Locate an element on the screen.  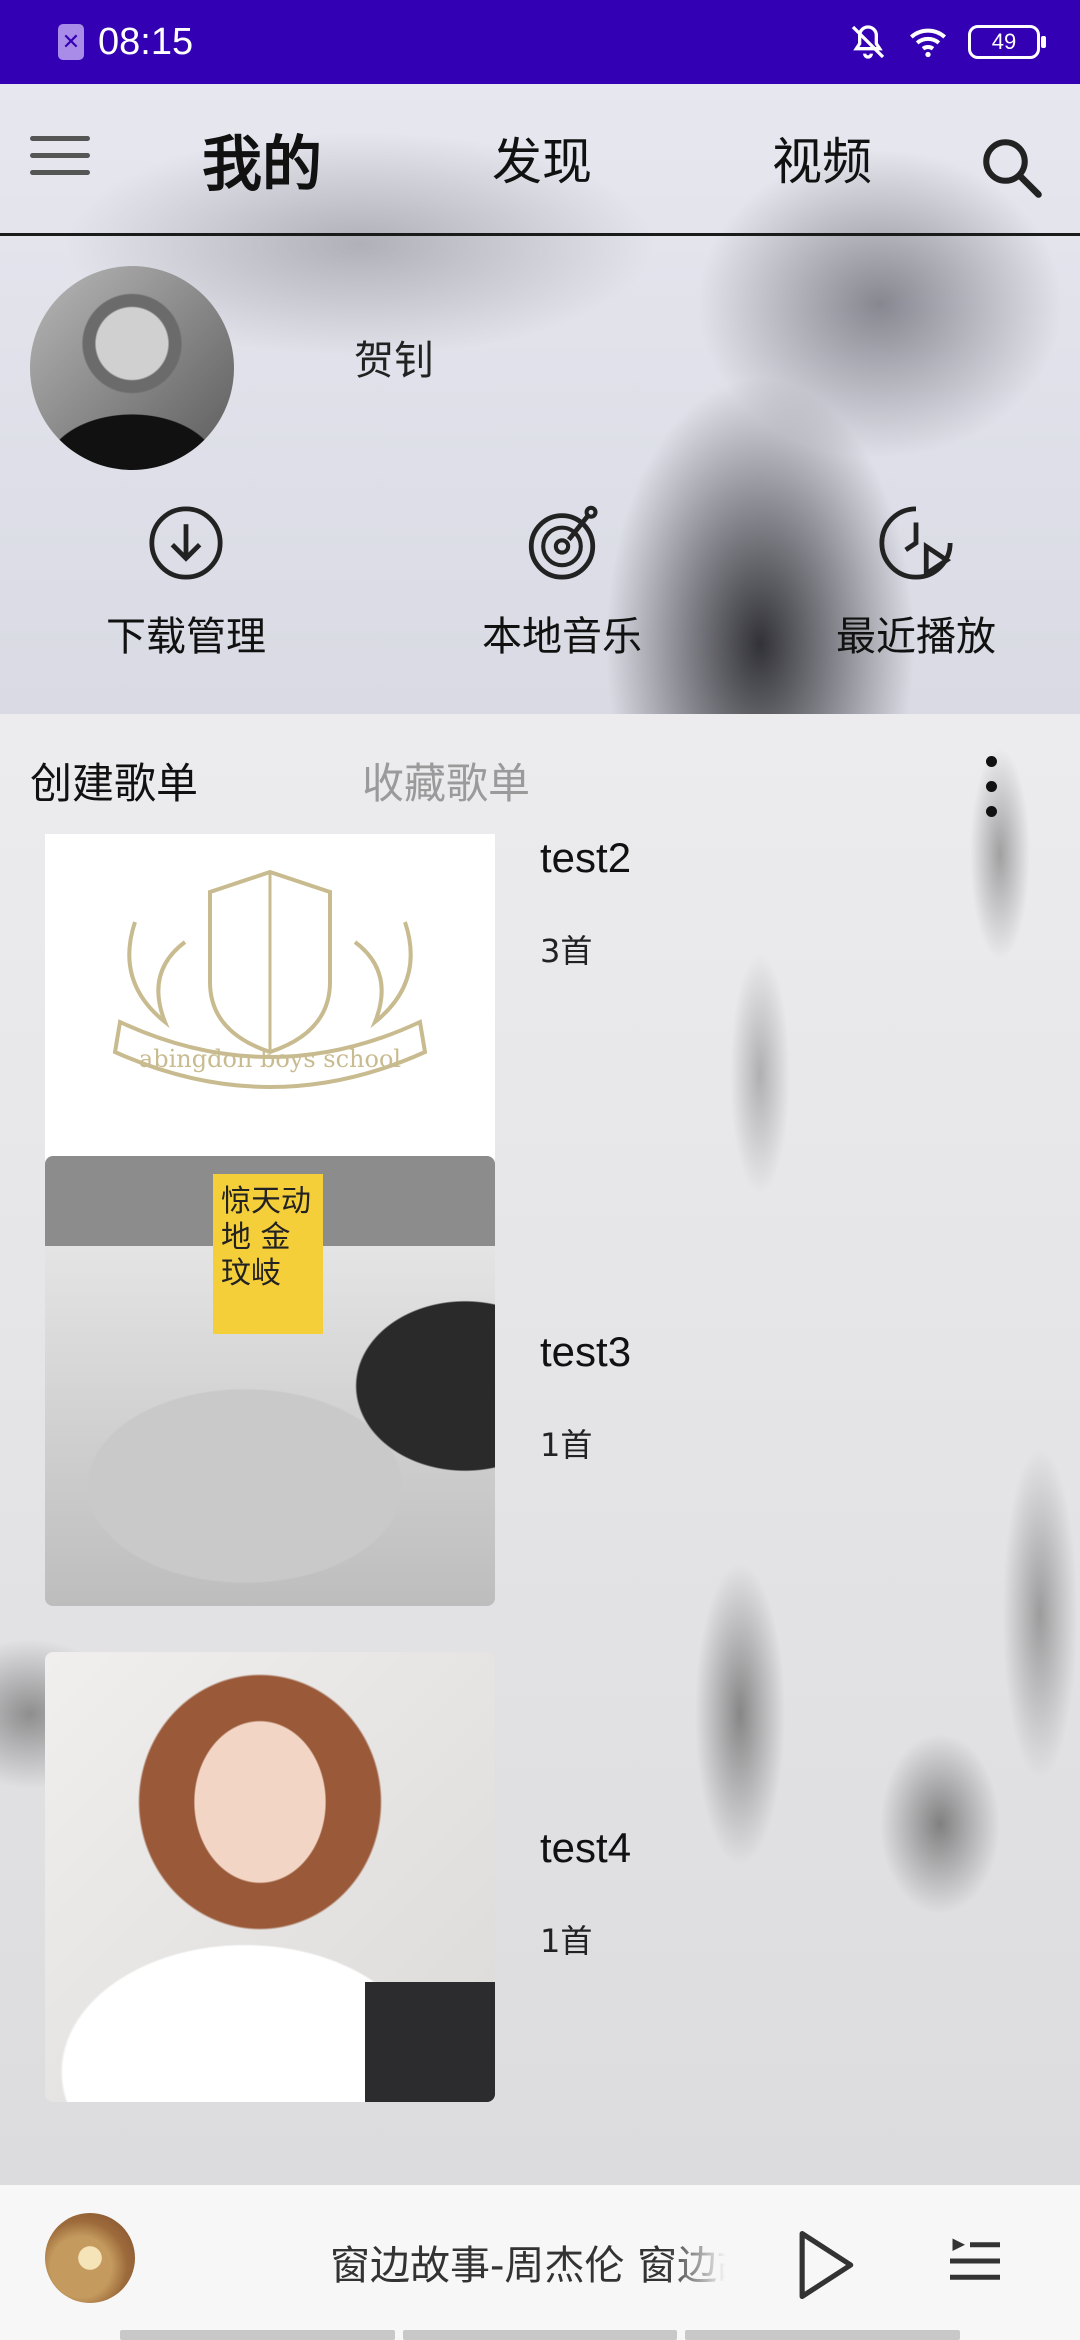
play-icon is located at coordinates (825, 2265).